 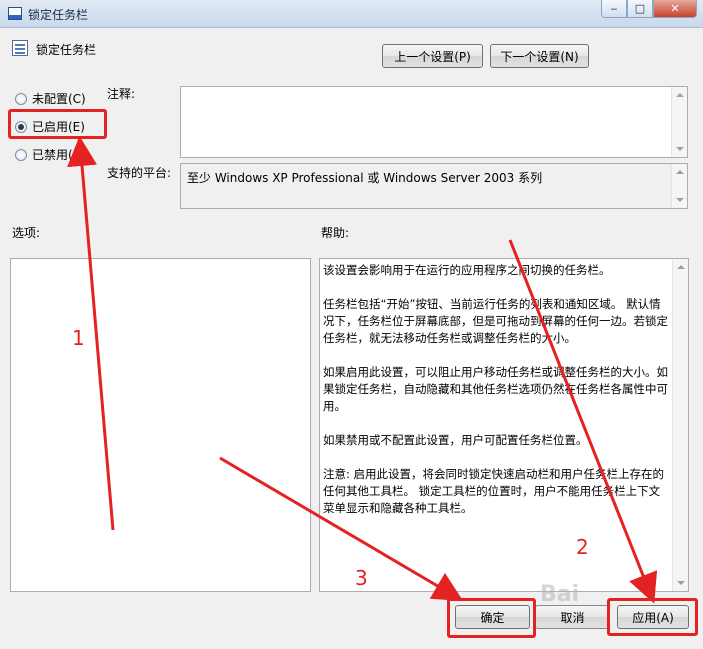 What do you see at coordinates (432, 56) in the screenshot?
I see `previous-setting-button: 上一个设置(P)` at bounding box center [432, 56].